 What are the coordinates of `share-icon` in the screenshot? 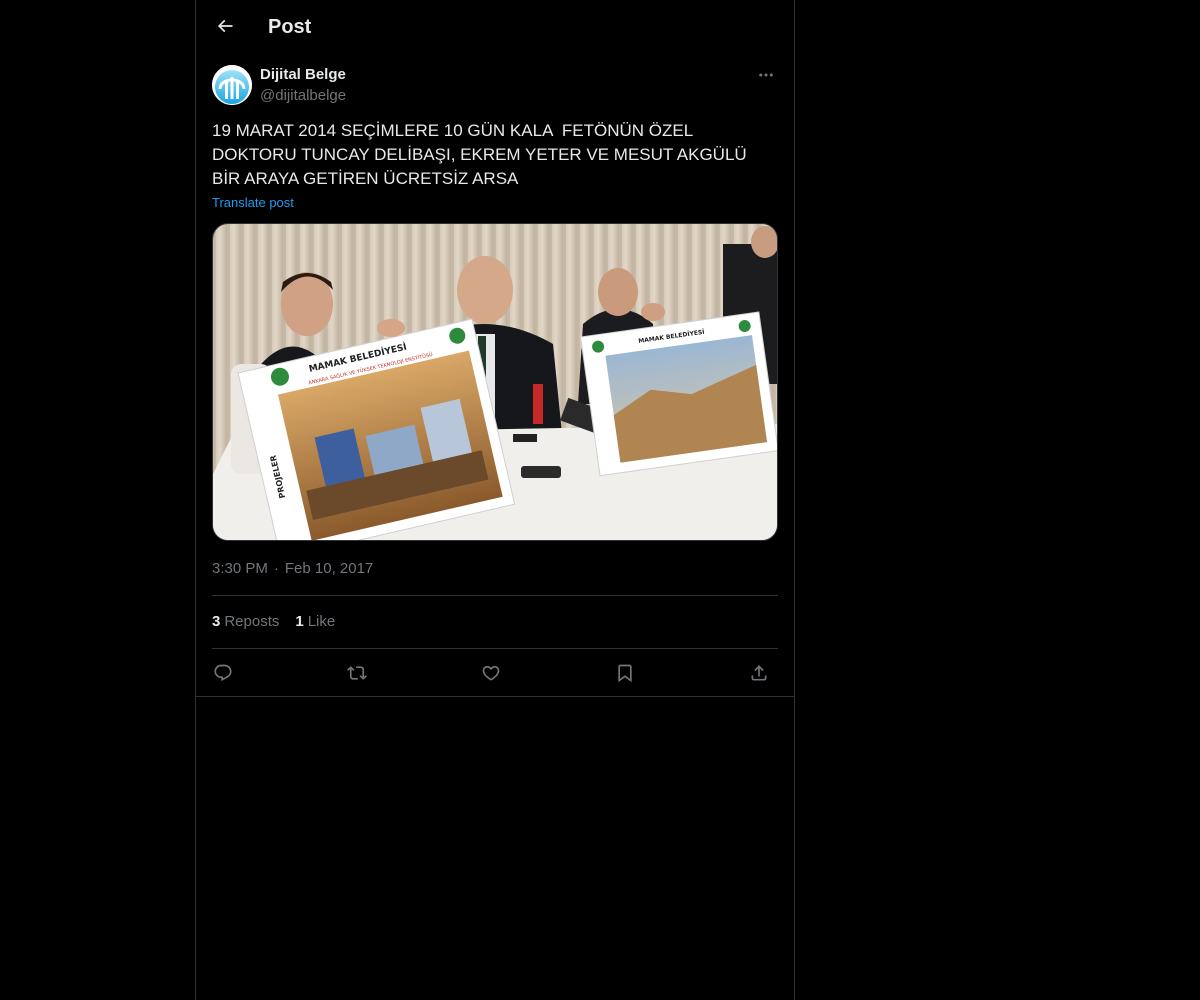 It's located at (759, 673).